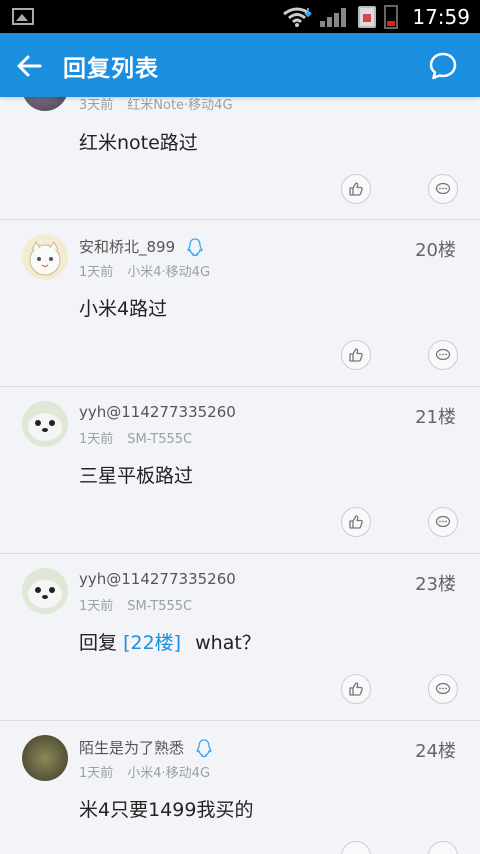 Image resolution: width=480 pixels, height=854 pixels. I want to click on image-notification-icon, so click(23, 16).